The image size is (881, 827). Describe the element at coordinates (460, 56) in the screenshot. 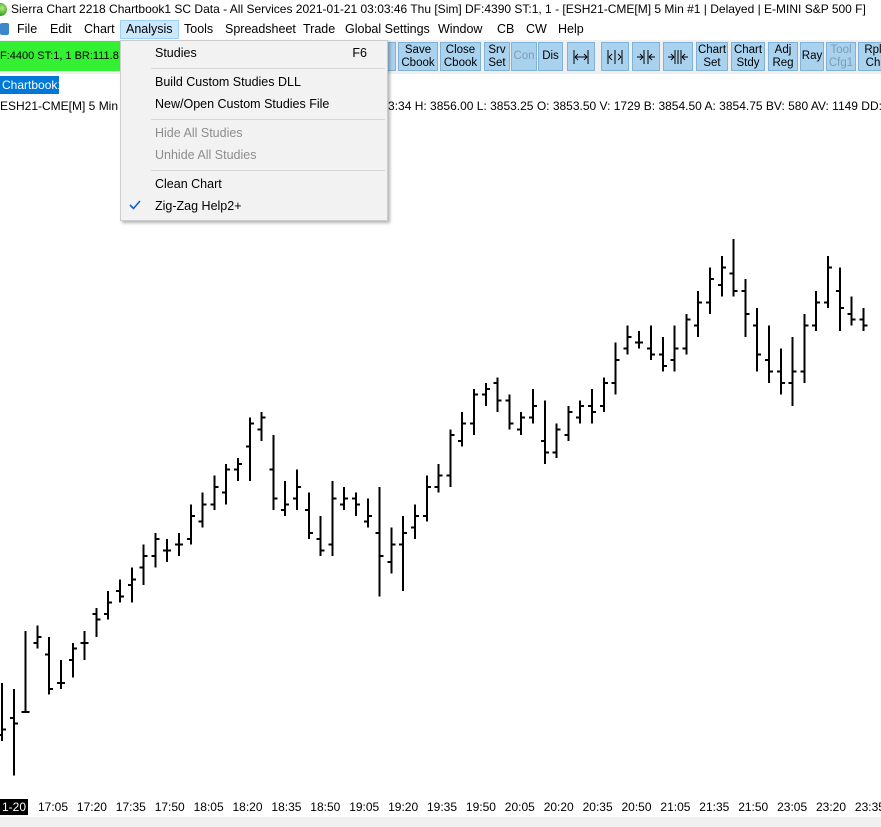

I see `close-chartbook-button: Close Cbook` at that location.